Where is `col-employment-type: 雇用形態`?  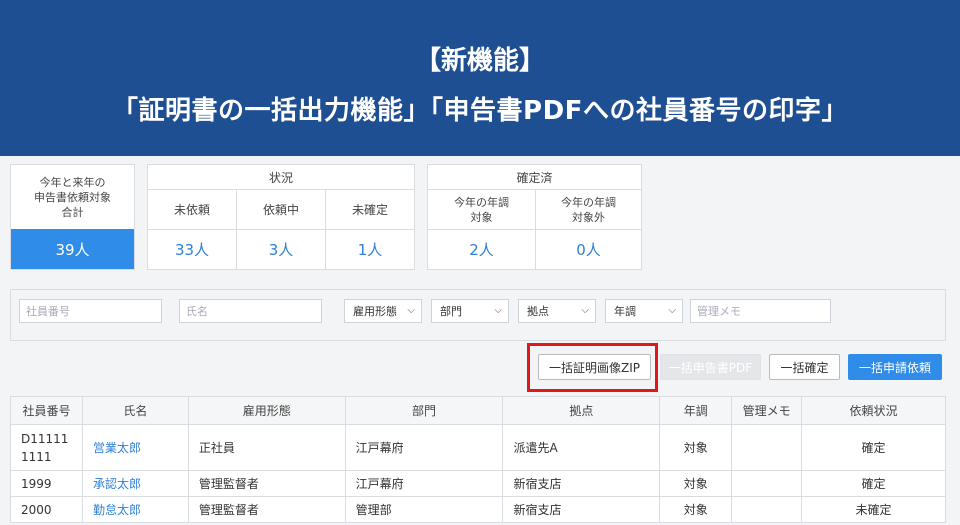 col-employment-type: 雇用形態 is located at coordinates (266, 410).